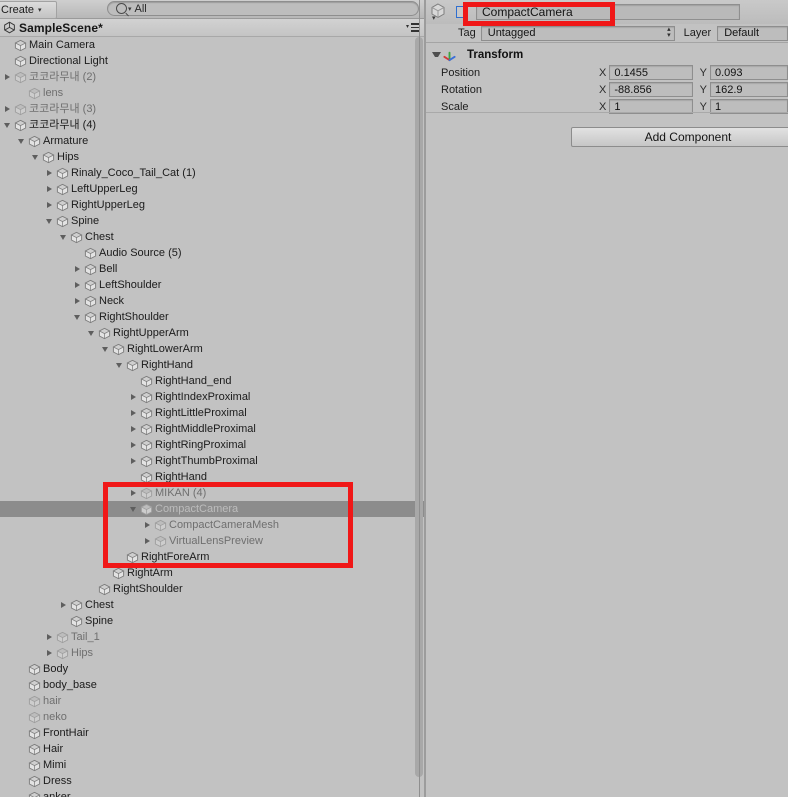 This screenshot has height=797, width=788. What do you see at coordinates (413, 27) in the screenshot?
I see `scene-context-menu-button: ▾` at bounding box center [413, 27].